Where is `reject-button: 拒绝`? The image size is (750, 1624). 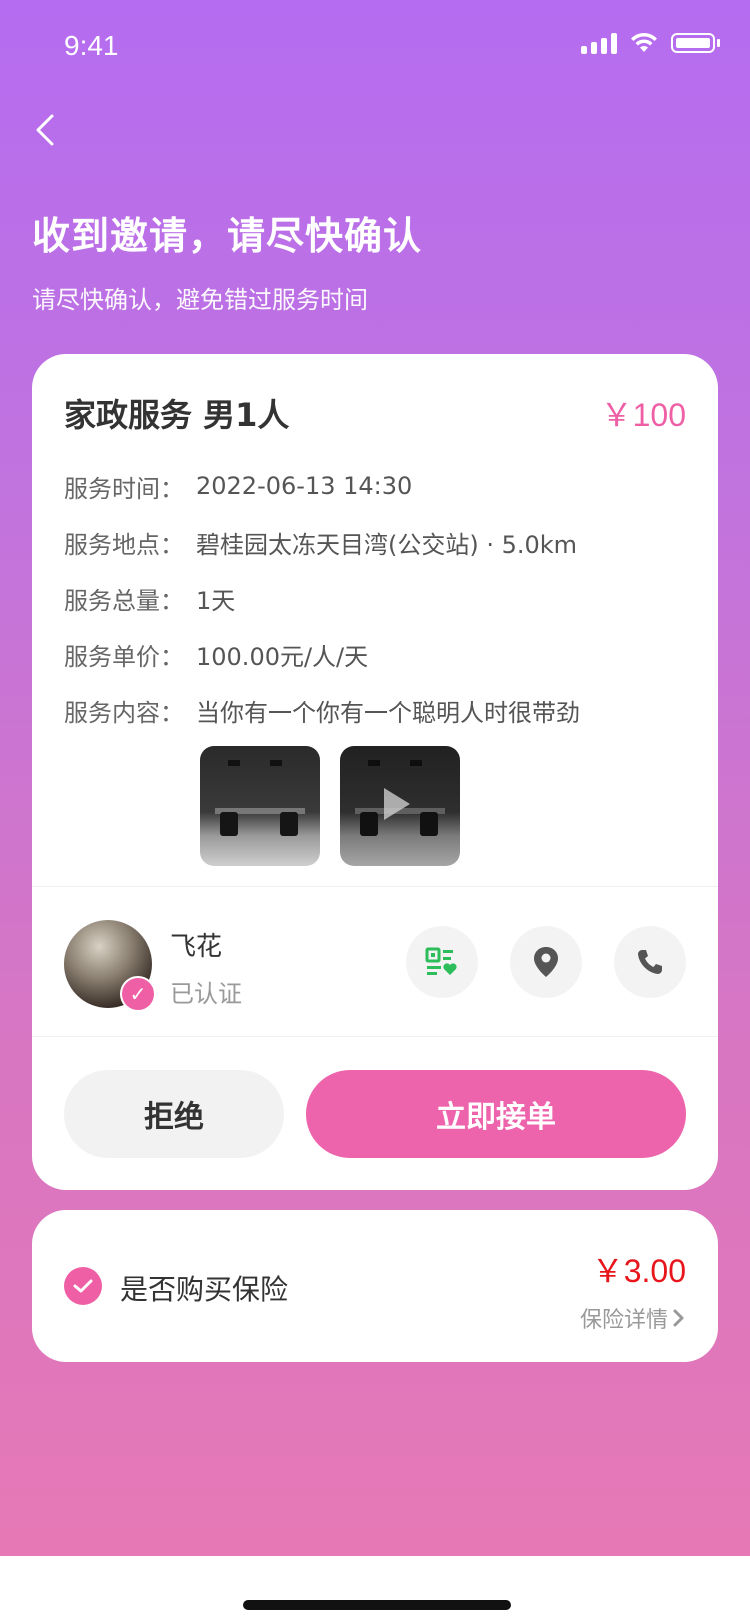 reject-button: 拒绝 is located at coordinates (174, 1114).